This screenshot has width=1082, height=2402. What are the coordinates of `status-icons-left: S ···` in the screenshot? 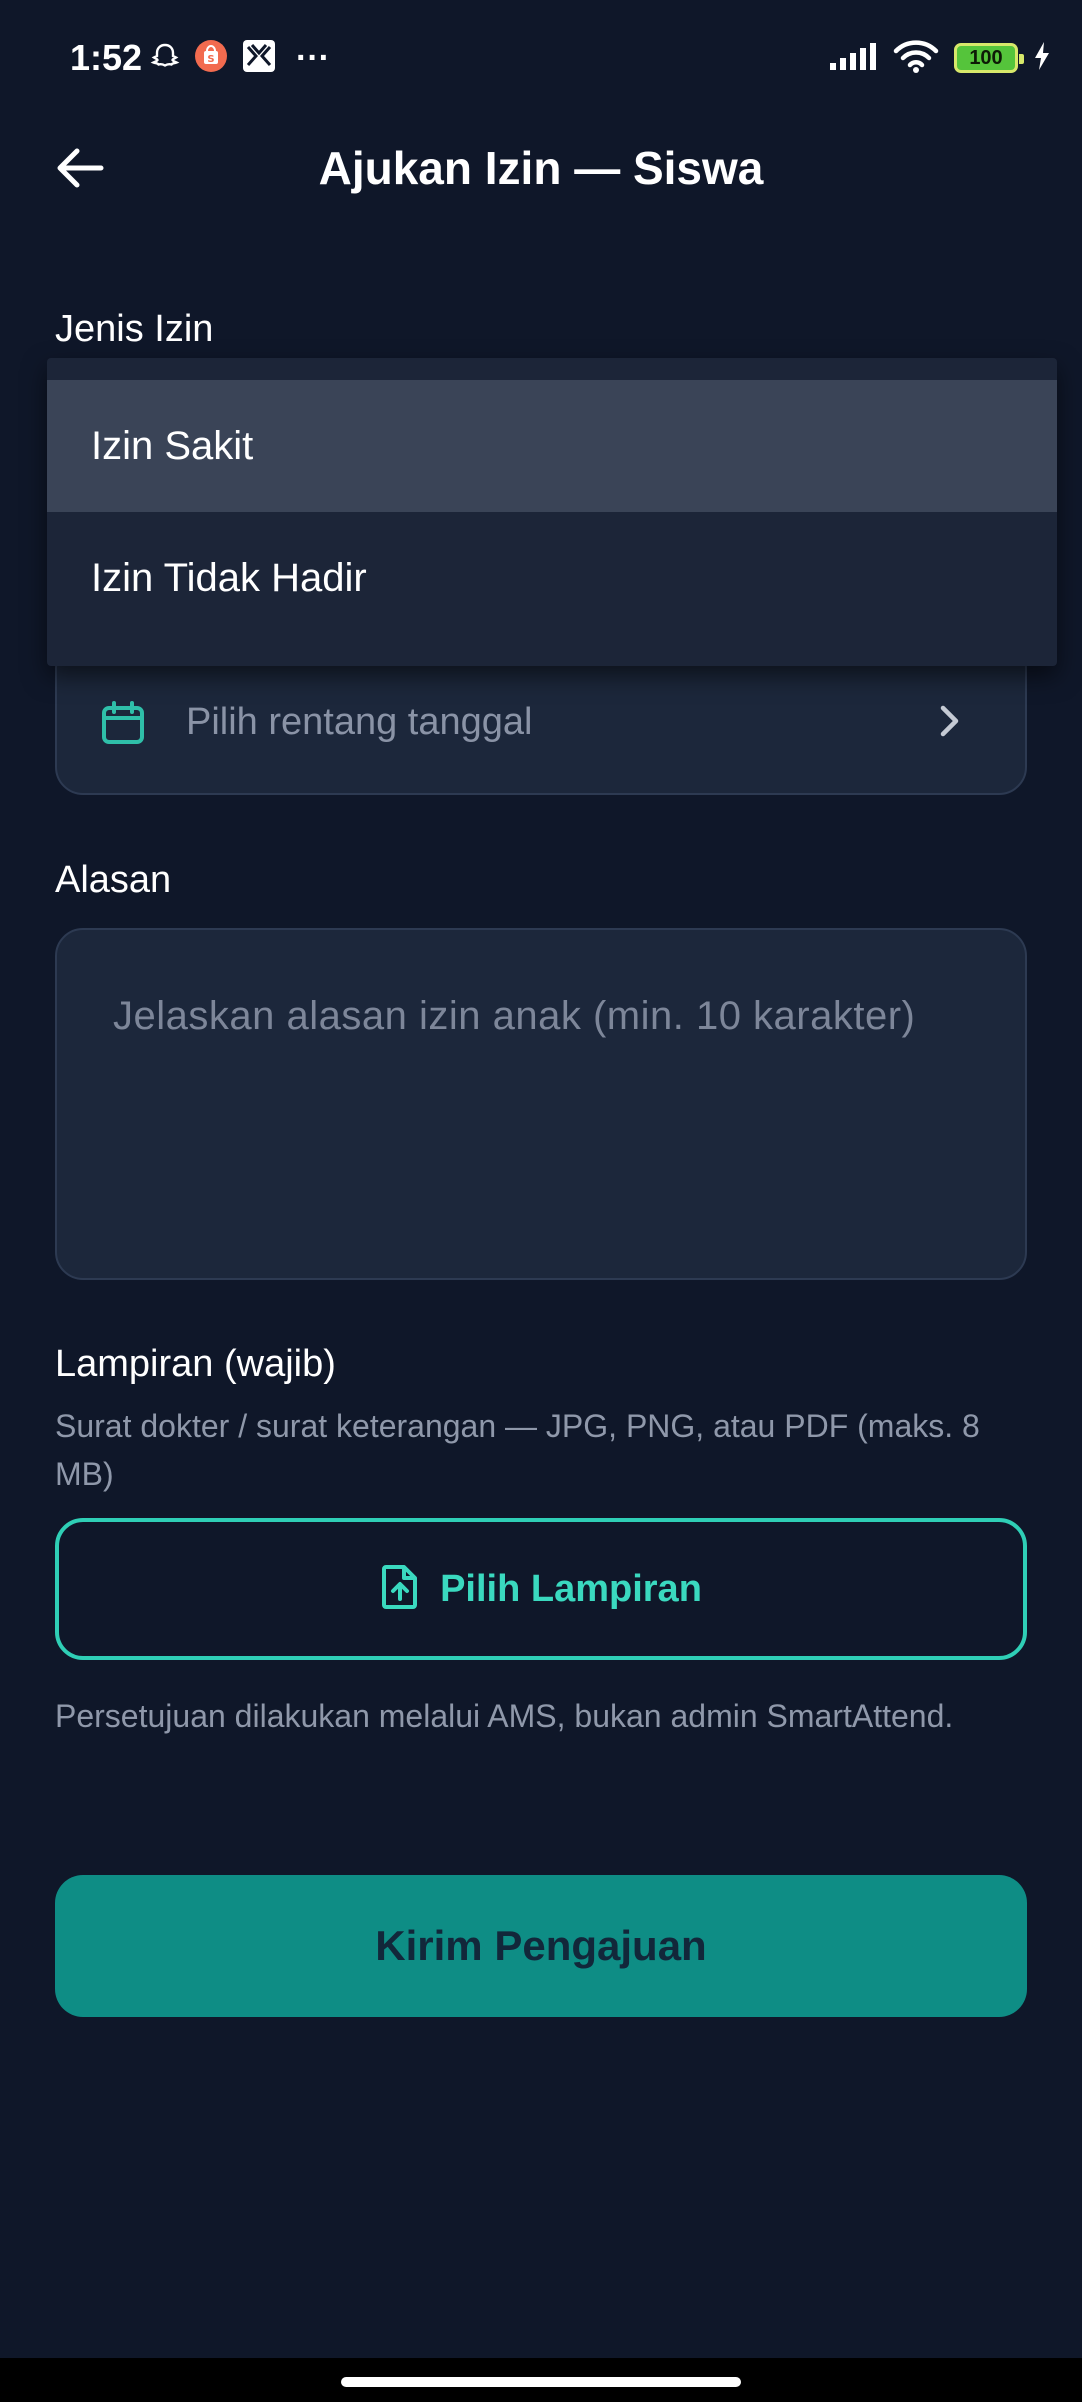 It's located at (240, 58).